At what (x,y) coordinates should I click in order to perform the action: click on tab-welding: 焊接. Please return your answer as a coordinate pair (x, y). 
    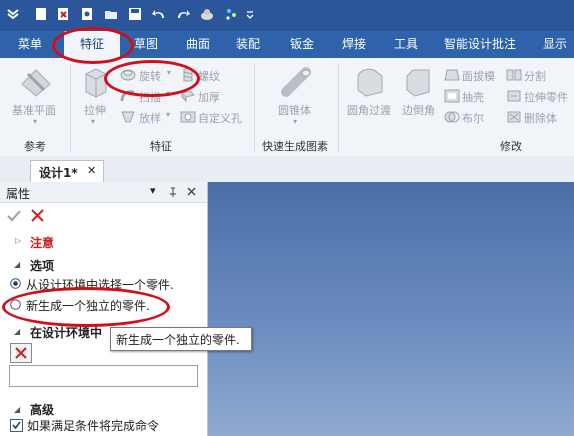
    Looking at the image, I should click on (354, 44).